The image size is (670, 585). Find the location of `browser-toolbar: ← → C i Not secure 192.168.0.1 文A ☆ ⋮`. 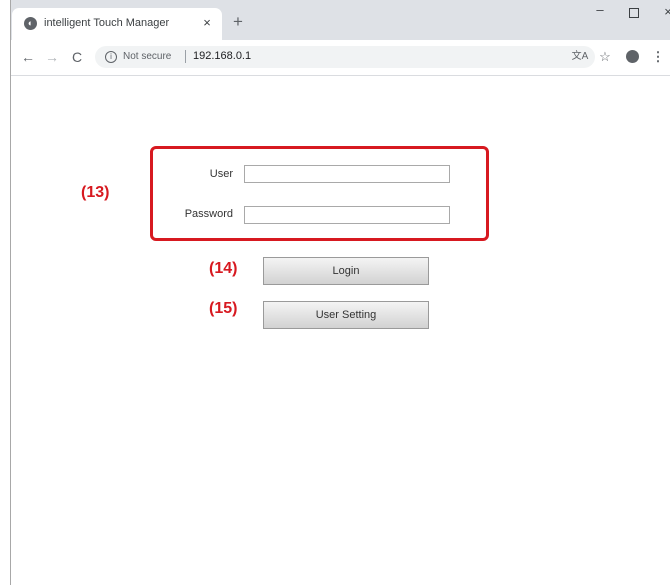

browser-toolbar: ← → C i Not secure 192.168.0.1 文A ☆ ⋮ is located at coordinates (340, 58).